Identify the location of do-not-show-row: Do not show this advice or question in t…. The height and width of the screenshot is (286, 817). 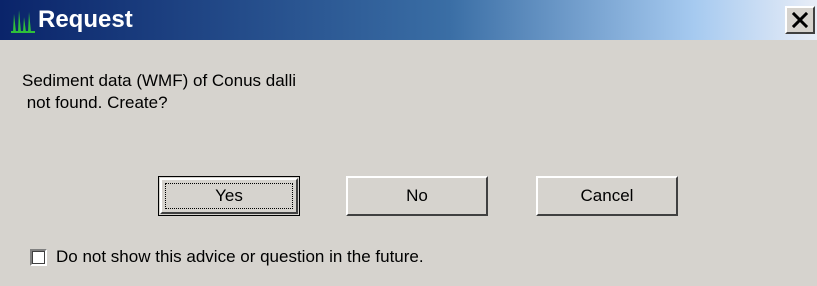
(227, 257).